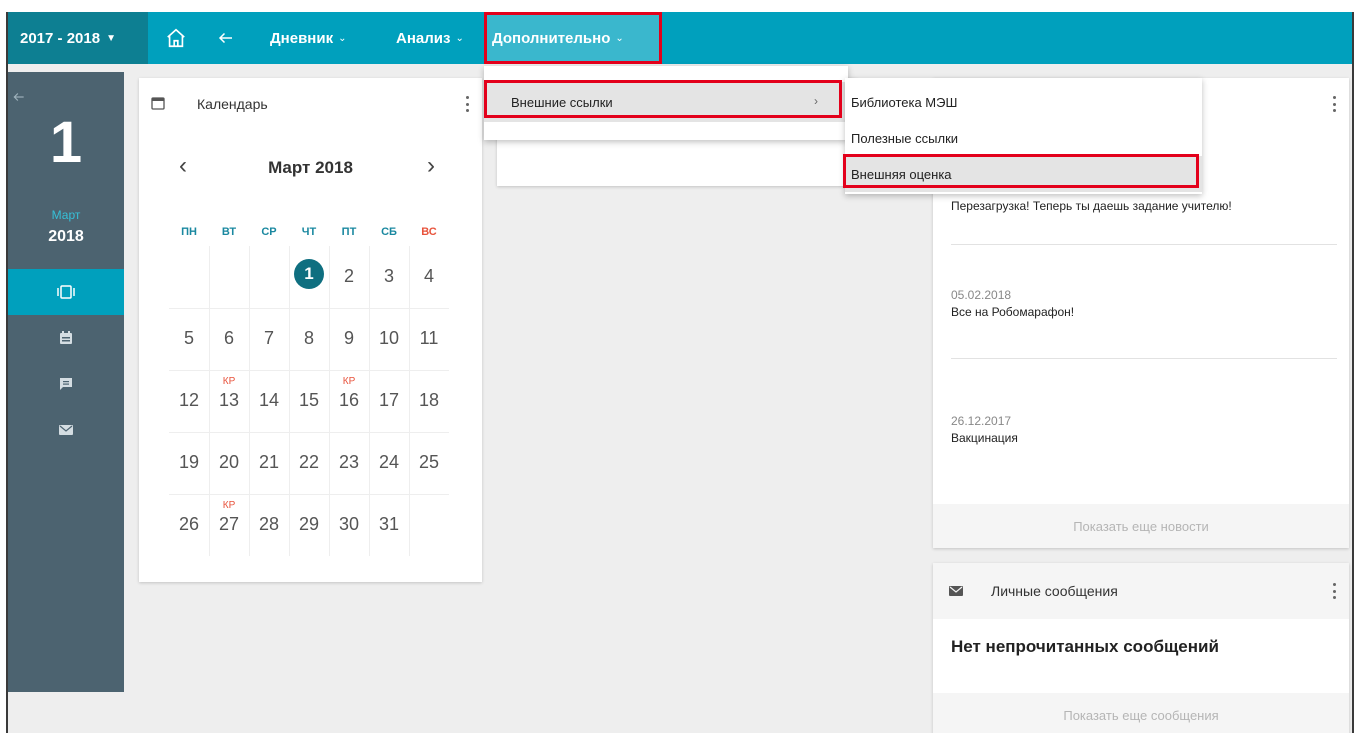  What do you see at coordinates (1023, 174) in the screenshot?
I see `submenu-item-external-assessment: Внешняя оценка` at bounding box center [1023, 174].